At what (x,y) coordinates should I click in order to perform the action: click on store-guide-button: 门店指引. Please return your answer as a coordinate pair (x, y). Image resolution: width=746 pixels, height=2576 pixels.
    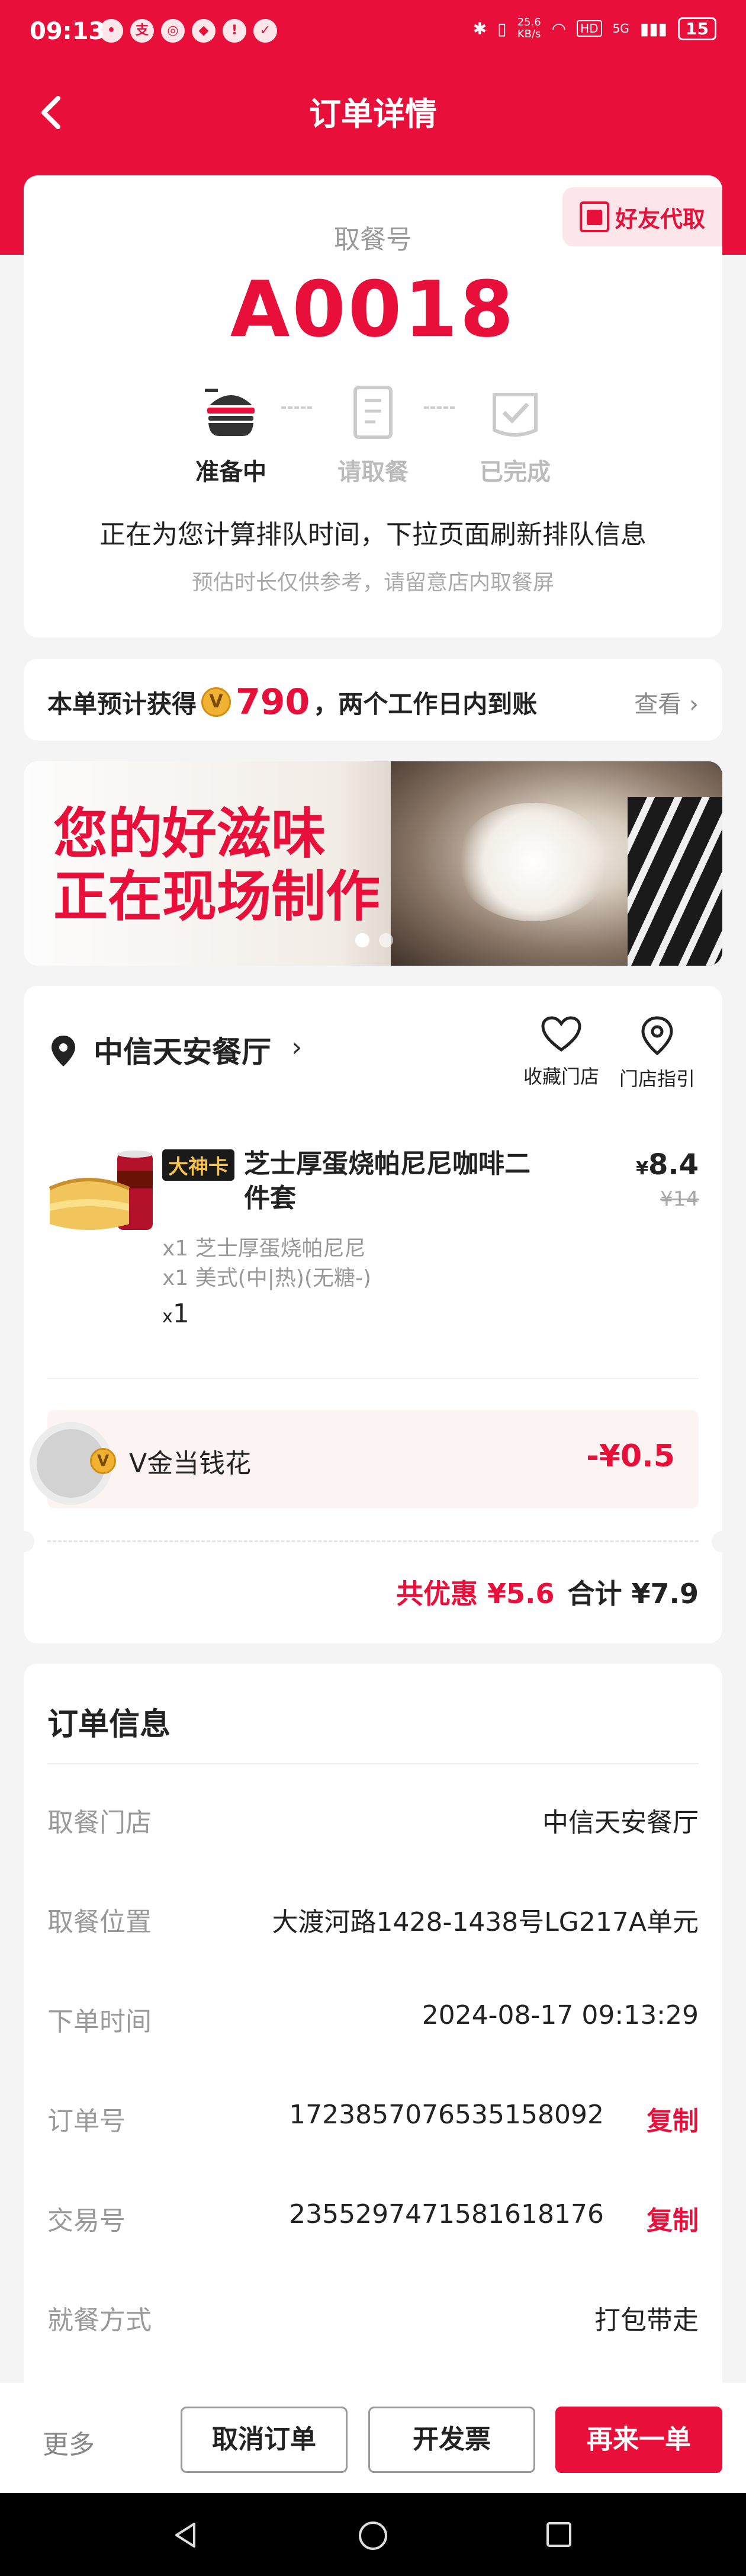
    Looking at the image, I should click on (657, 1053).